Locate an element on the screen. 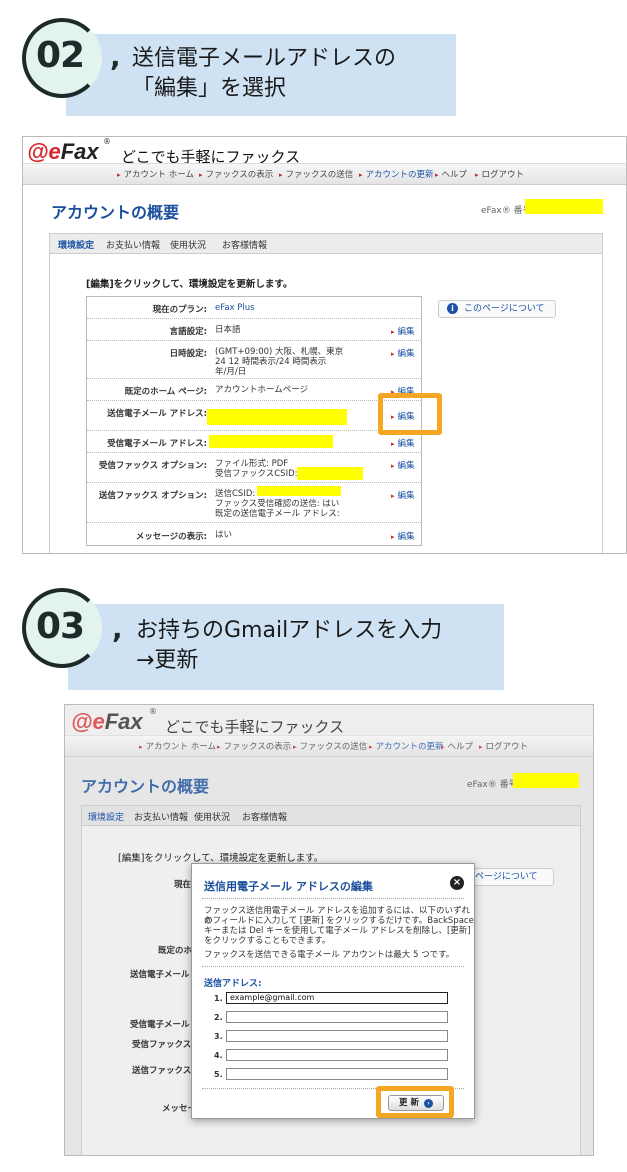  table-row: 既定のホーム ページ: アカウントホームページ ▸ 編集 is located at coordinates (254, 390).